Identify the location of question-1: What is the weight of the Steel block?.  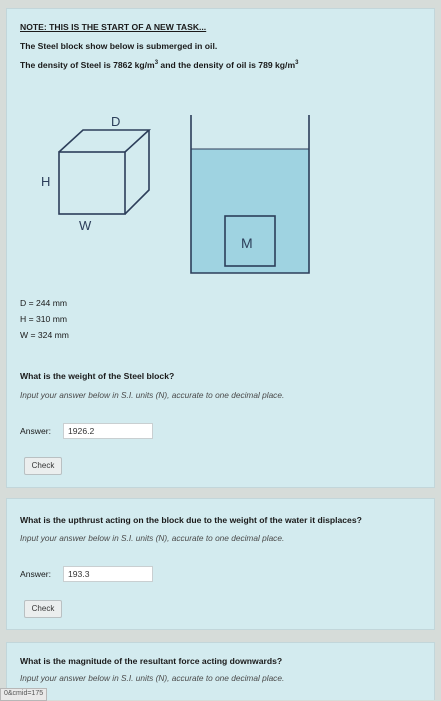
(97, 376).